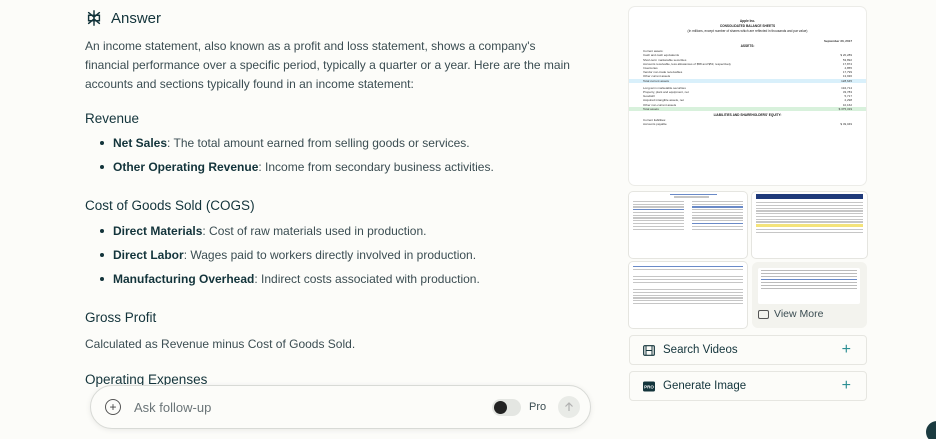 The height and width of the screenshot is (439, 936). Describe the element at coordinates (538, 407) in the screenshot. I see `pro-label: Pro` at that location.